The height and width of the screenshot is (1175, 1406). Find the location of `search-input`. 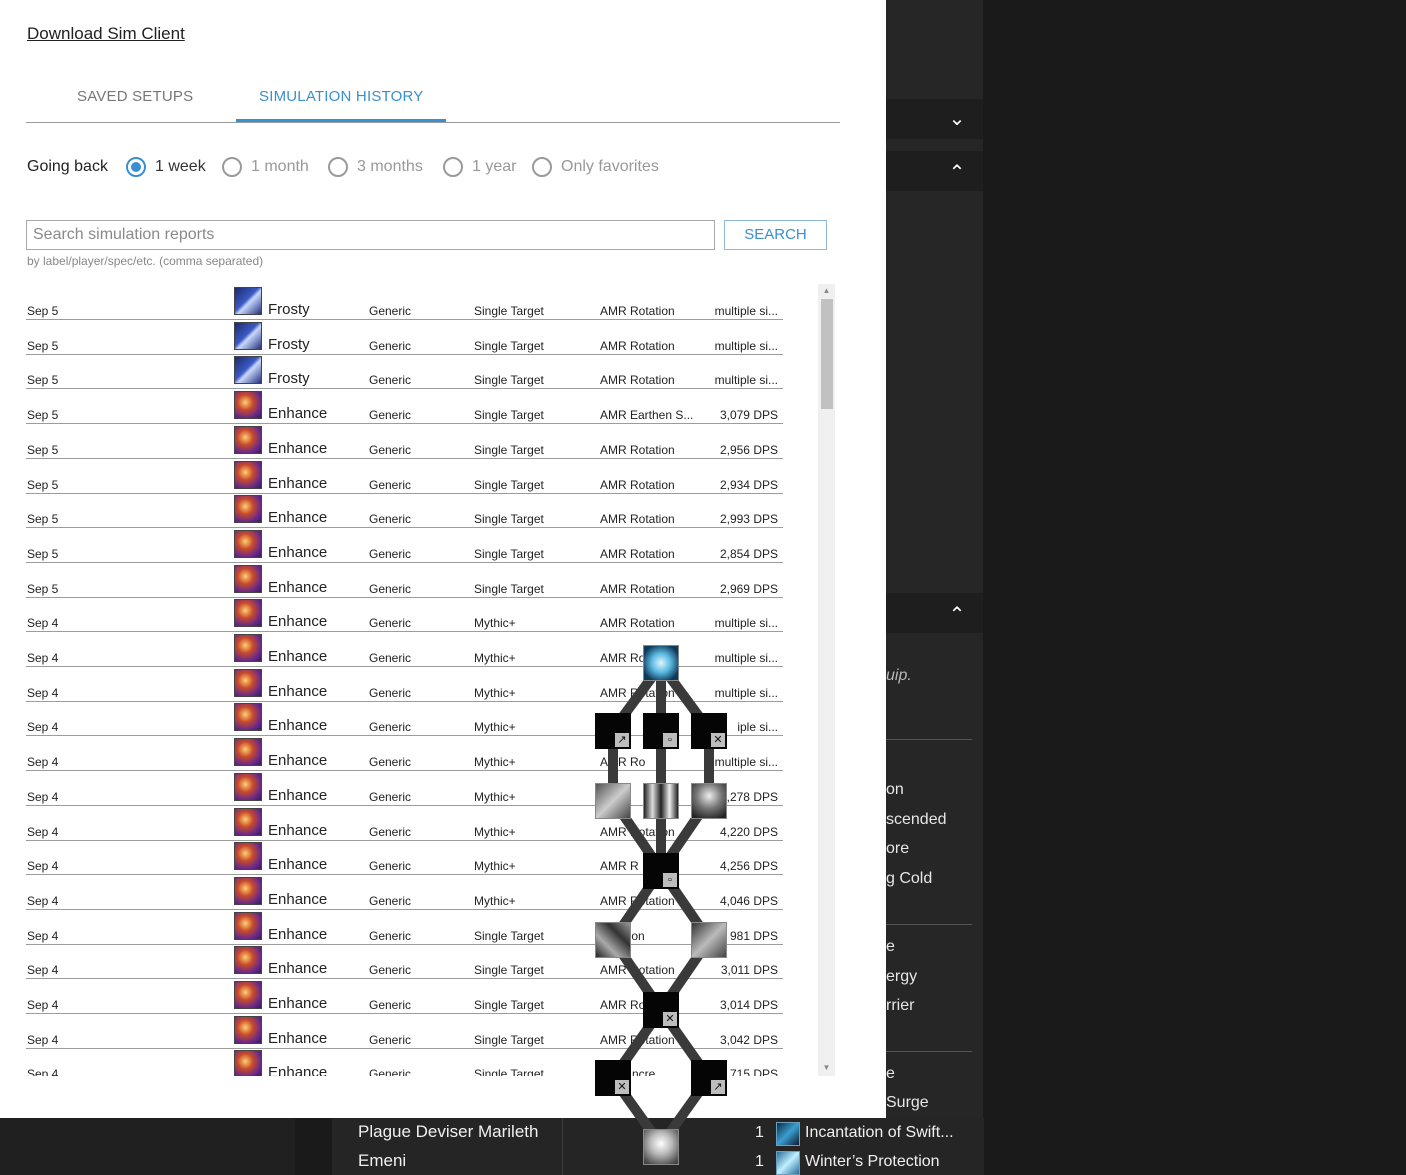

search-input is located at coordinates (370, 235).